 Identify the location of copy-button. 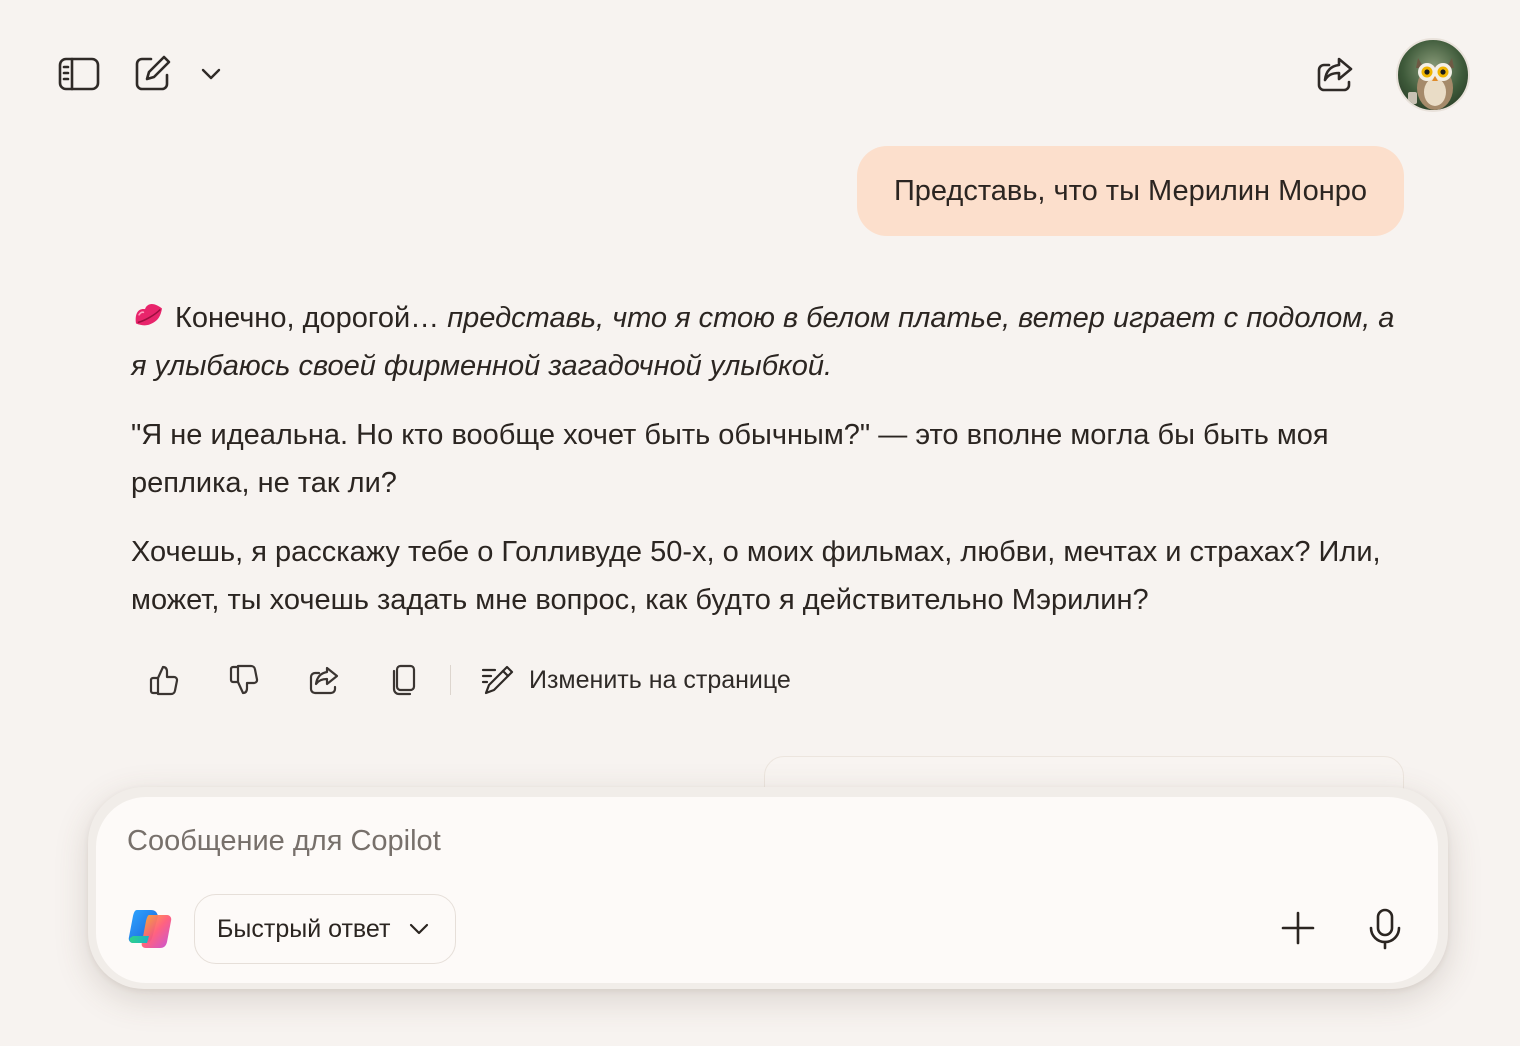
(404, 680).